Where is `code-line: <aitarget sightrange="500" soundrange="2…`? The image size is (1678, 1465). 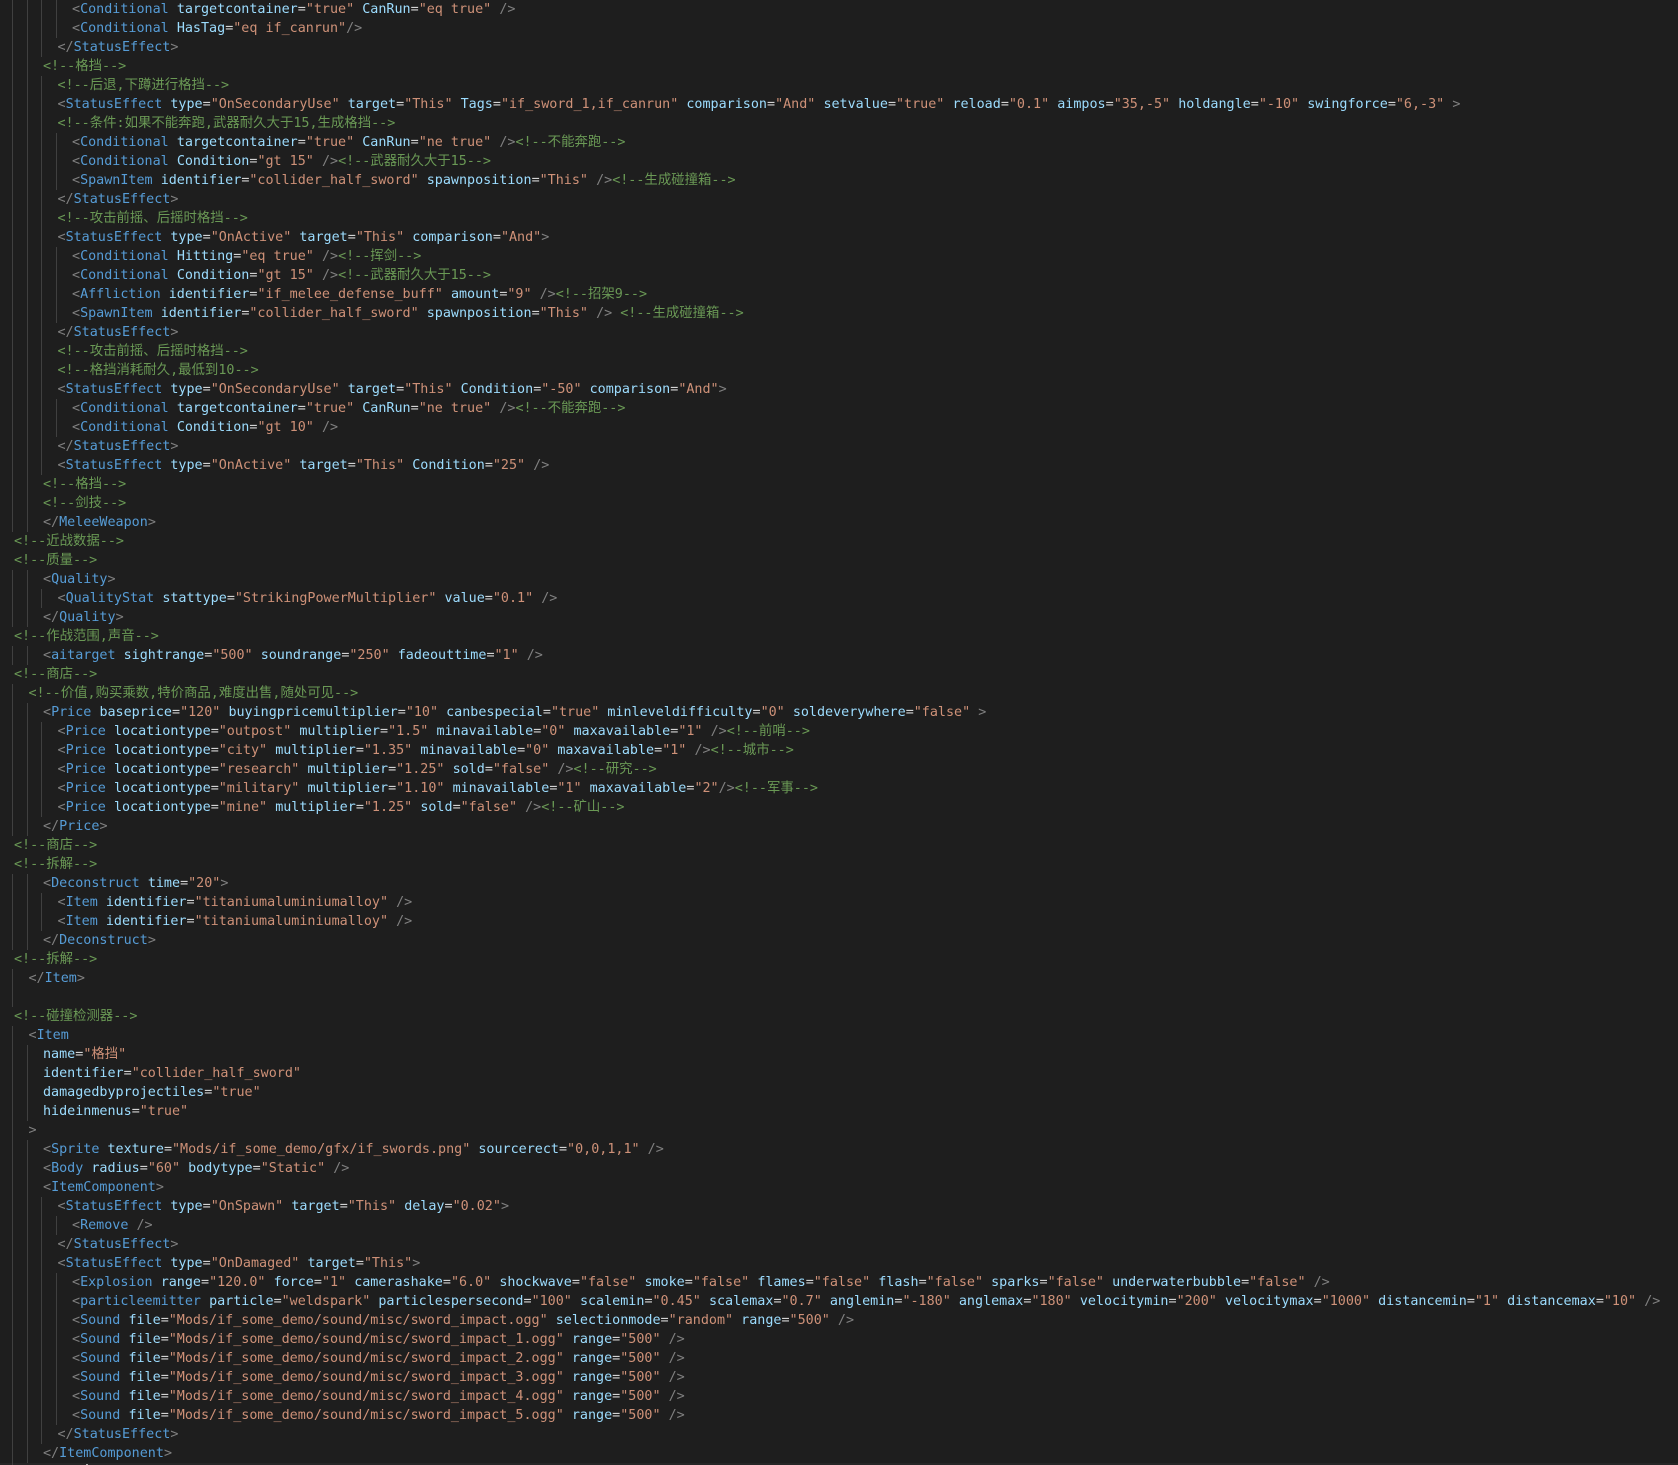 code-line: <aitarget sightrange="500" soundrange="2… is located at coordinates (839, 655).